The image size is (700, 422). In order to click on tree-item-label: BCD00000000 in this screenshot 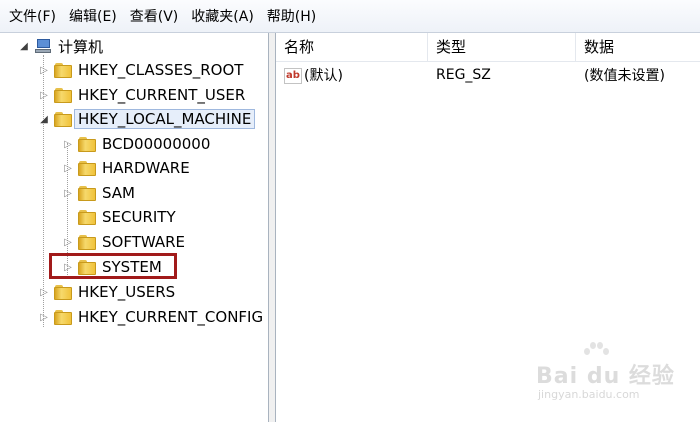, I will do `click(156, 144)`.